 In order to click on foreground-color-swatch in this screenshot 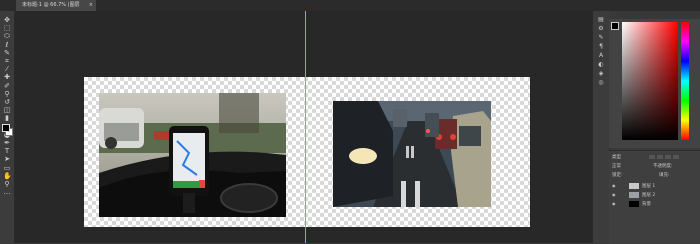, I will do `click(6, 128)`.